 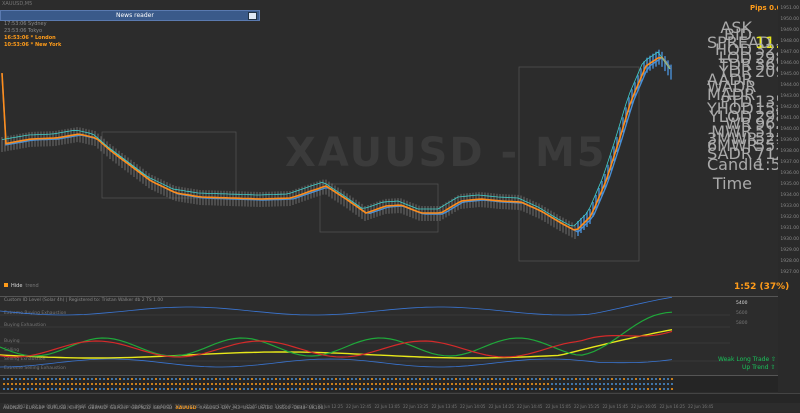 I want to click on time-tick: 22 Jun 10:05, so click(x=131, y=406).